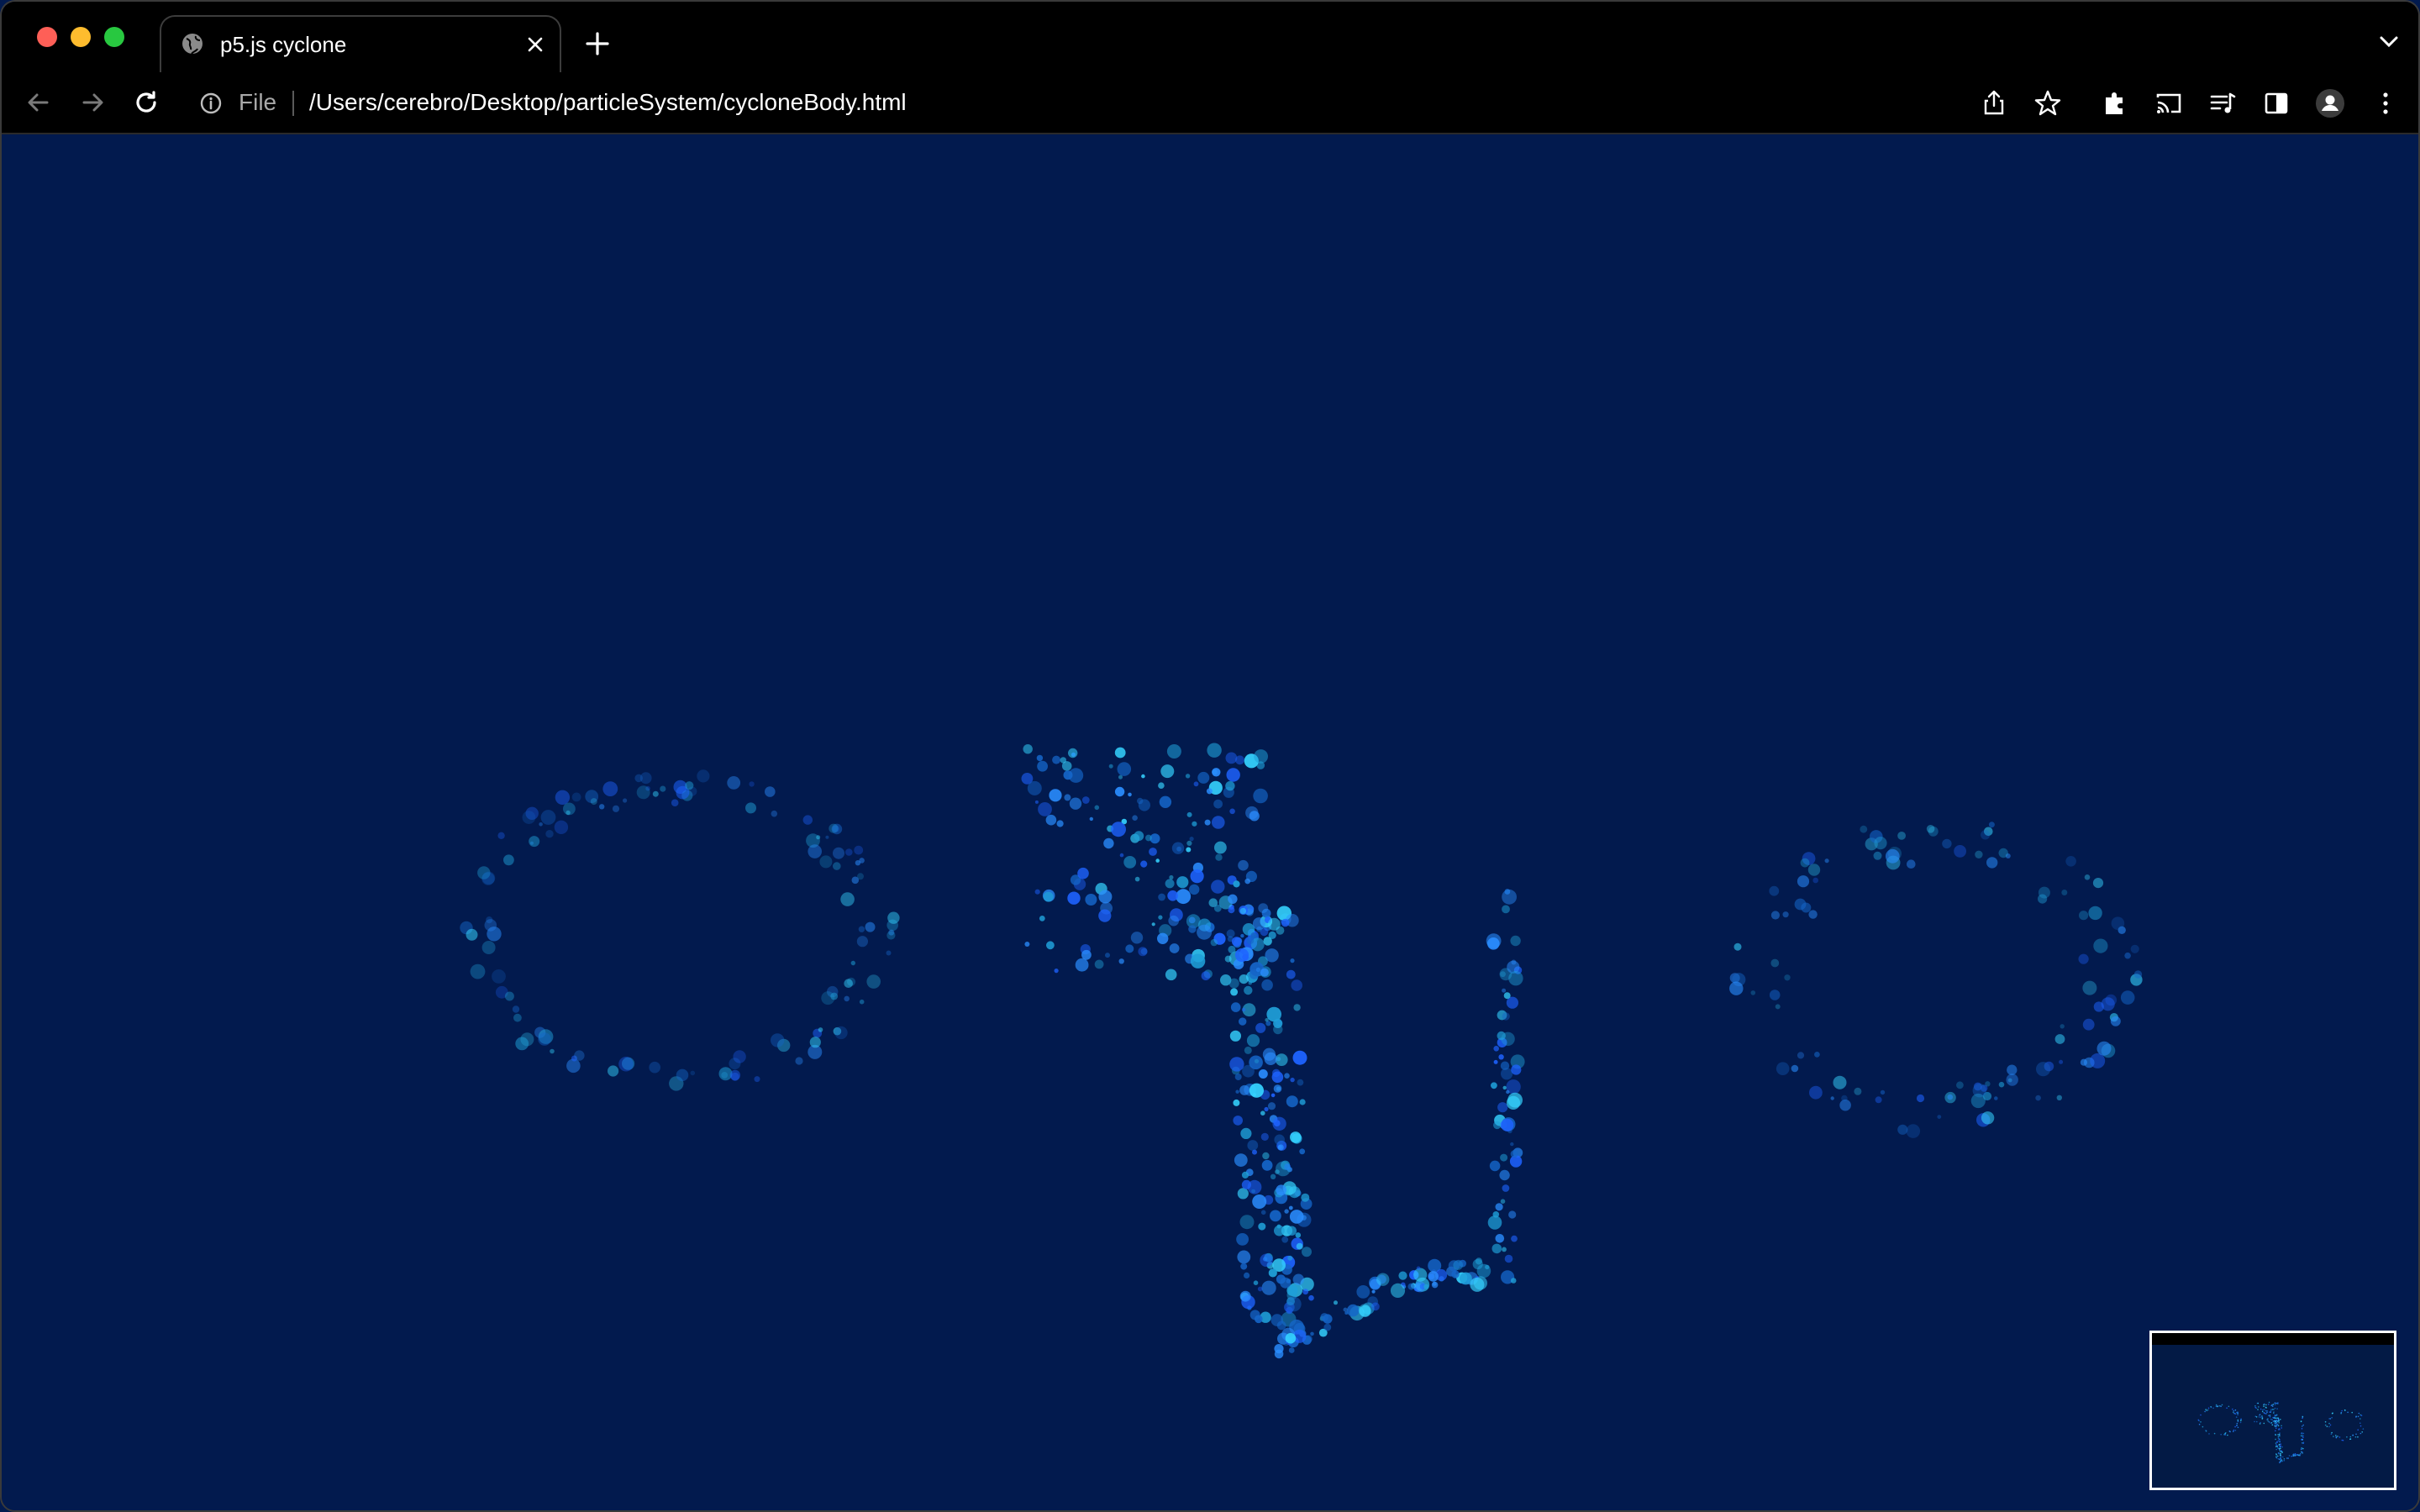 The width and height of the screenshot is (2420, 1512). What do you see at coordinates (2115, 103) in the screenshot?
I see `extensions-icon` at bounding box center [2115, 103].